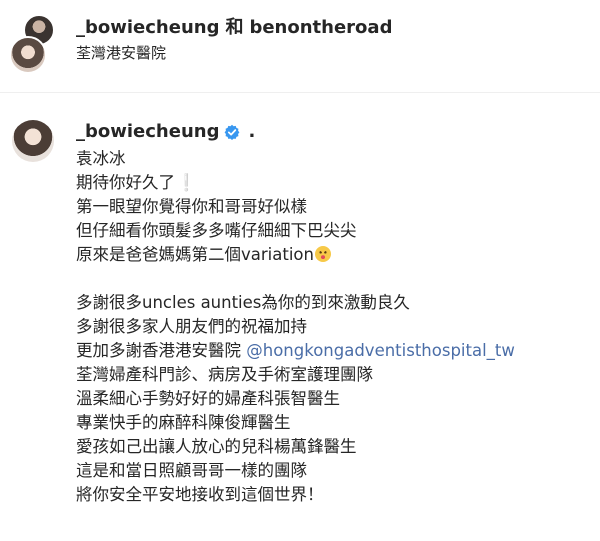 The height and width of the screenshot is (541, 600). Describe the element at coordinates (125, 182) in the screenshot. I see `caption-line-text: 期待你好久了` at that location.